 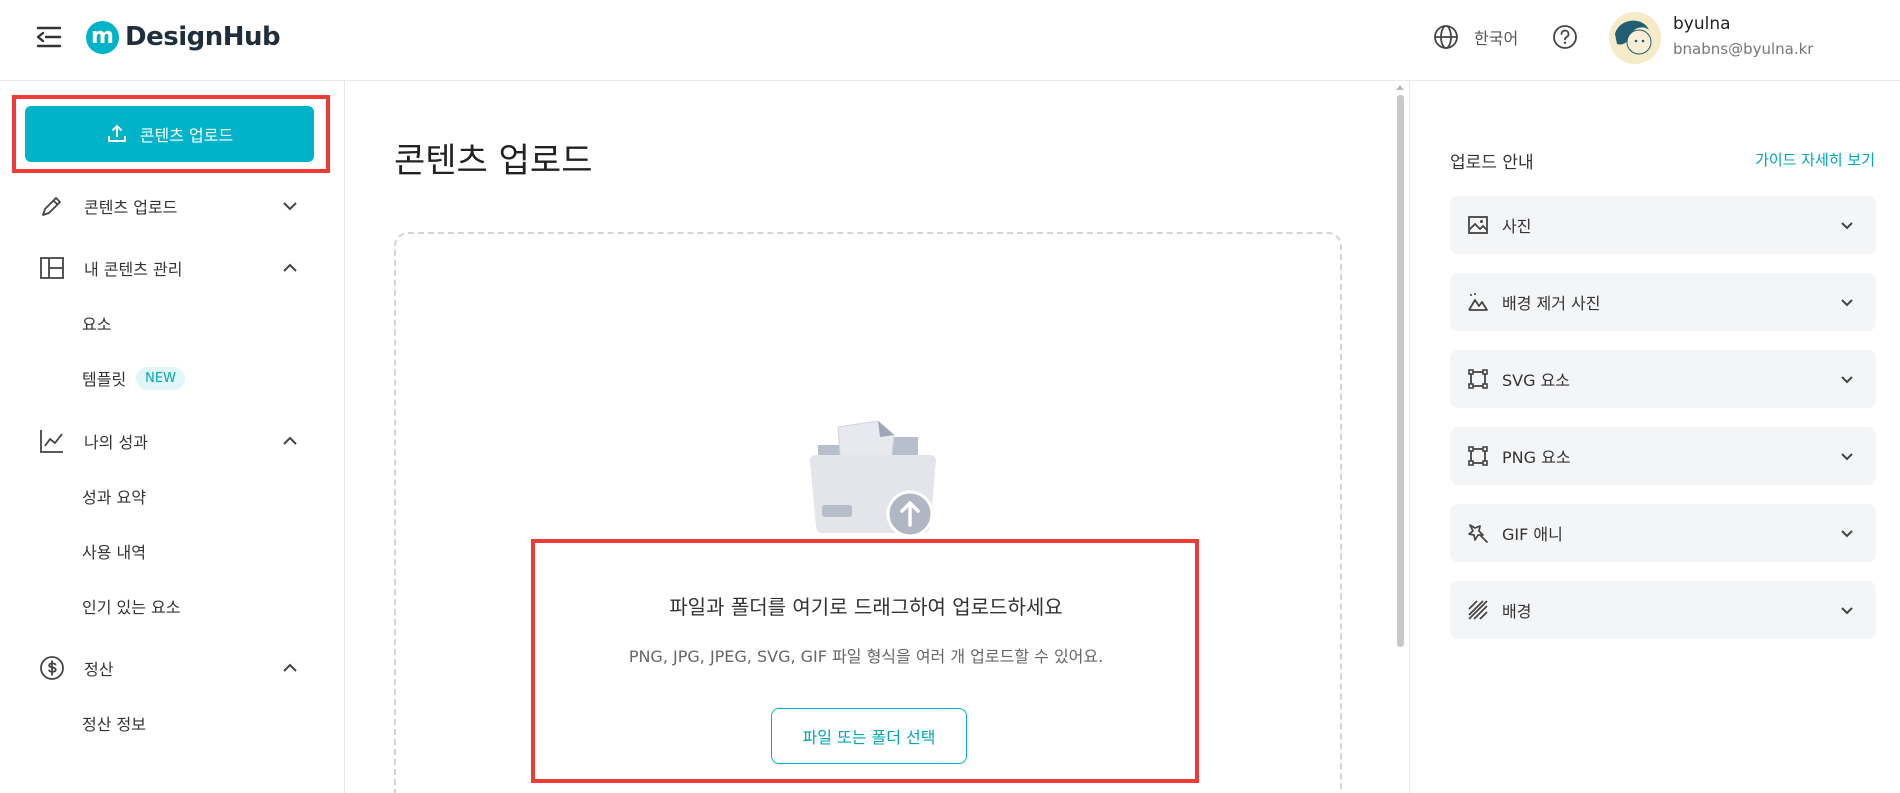 I want to click on sidebar-item-label: 나의 성과, so click(x=116, y=442).